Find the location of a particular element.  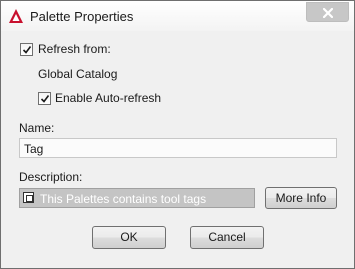

more-info-button-label: More Info is located at coordinates (301, 198).